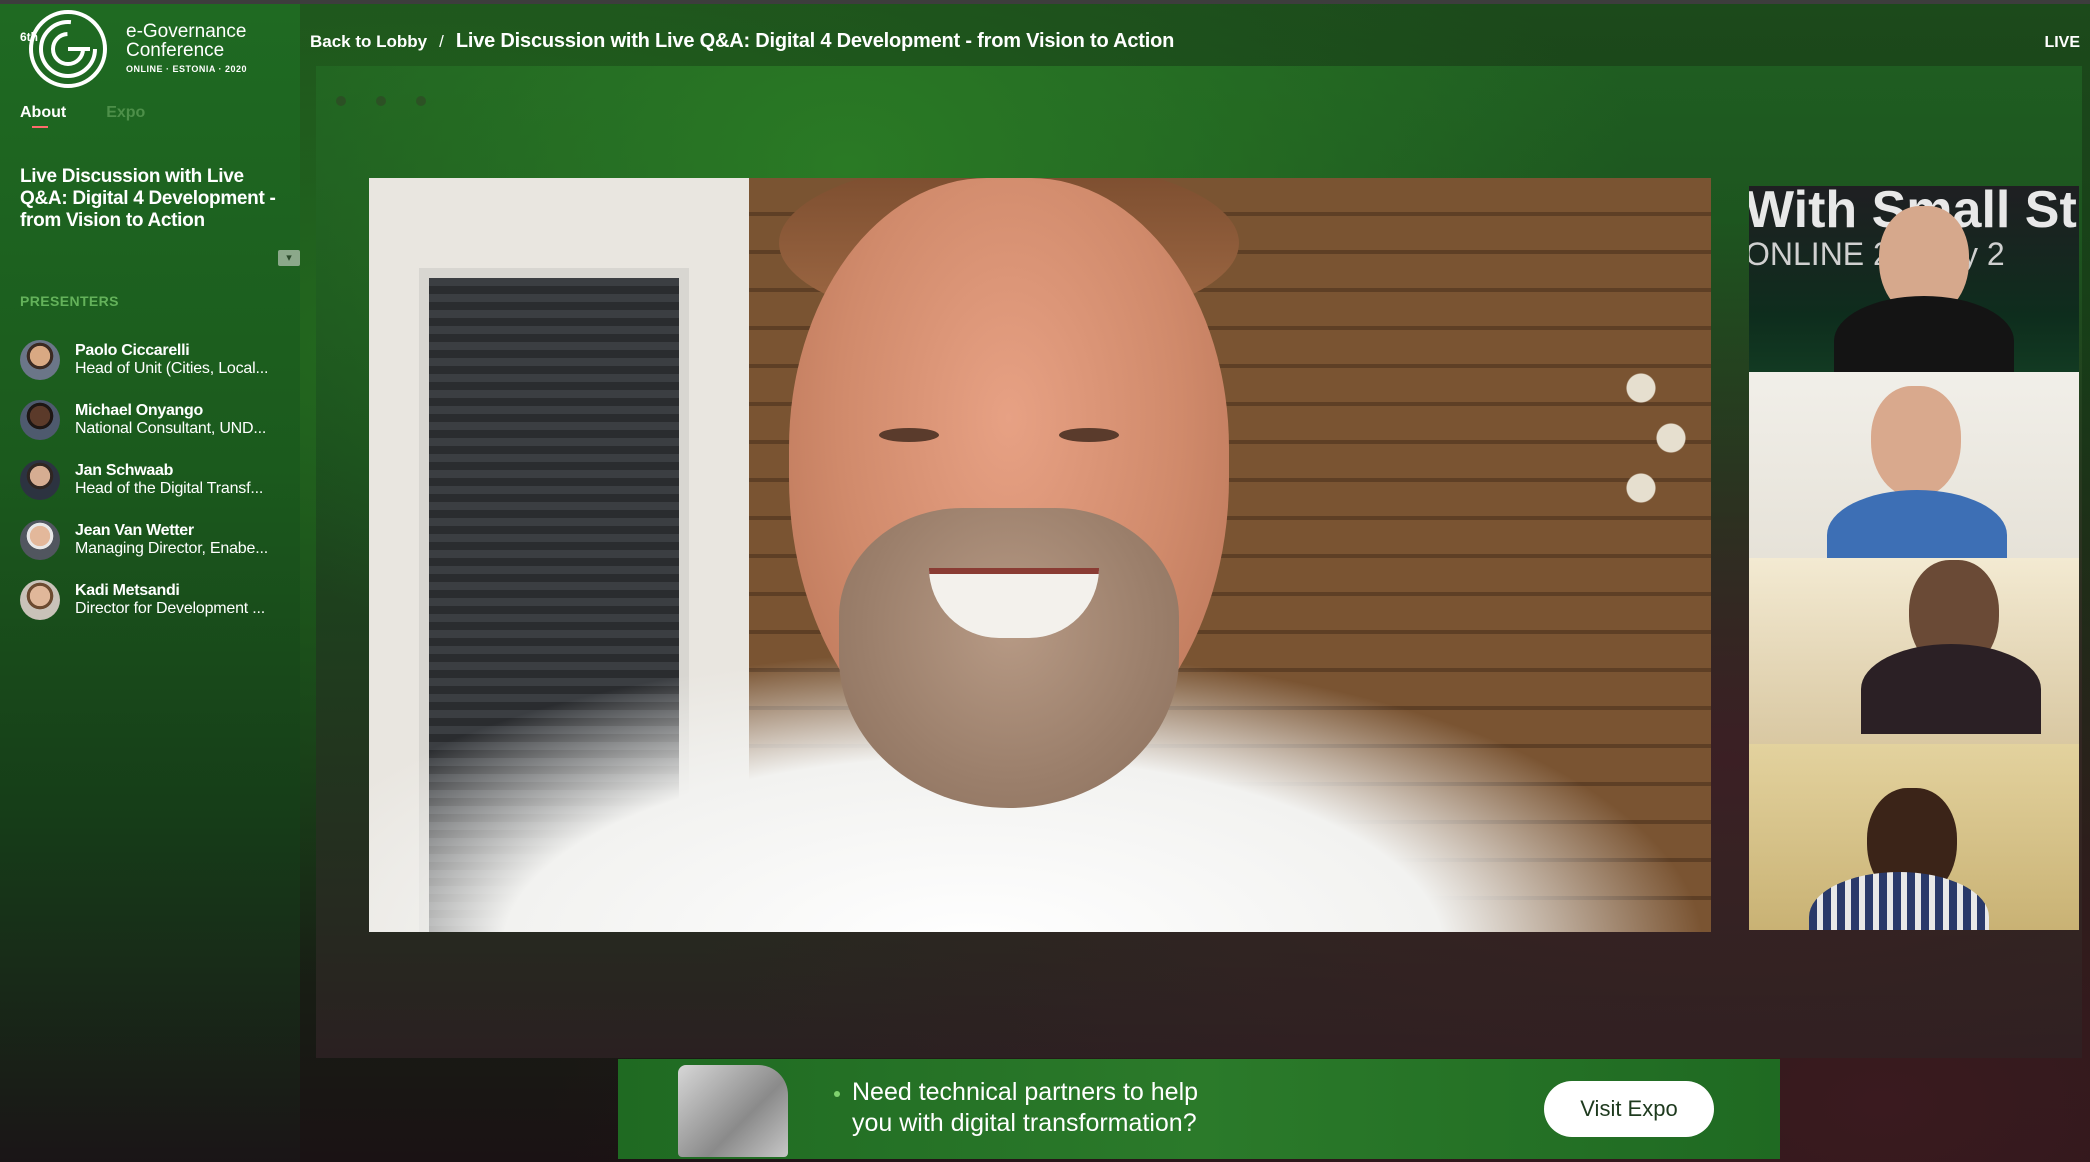 The image size is (2090, 1162). What do you see at coordinates (368, 42) in the screenshot?
I see `back-to-lobby-link: Back to Lobby` at bounding box center [368, 42].